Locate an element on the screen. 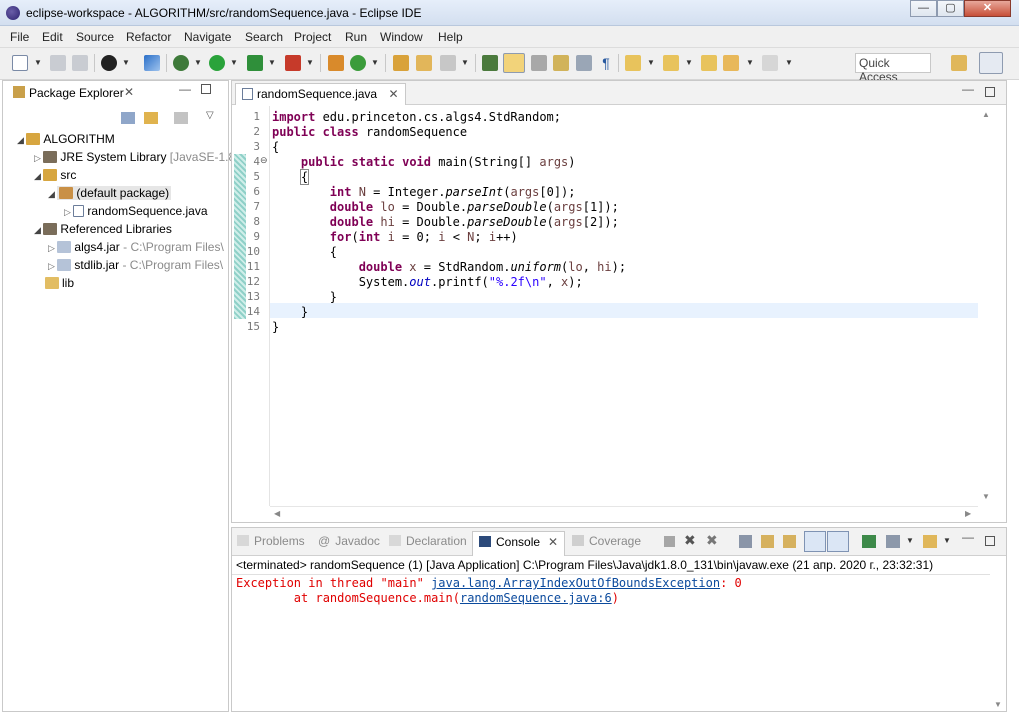 Image resolution: width=1019 pixels, height=714 pixels. scroll-left-icon: ◀ is located at coordinates (277, 513).